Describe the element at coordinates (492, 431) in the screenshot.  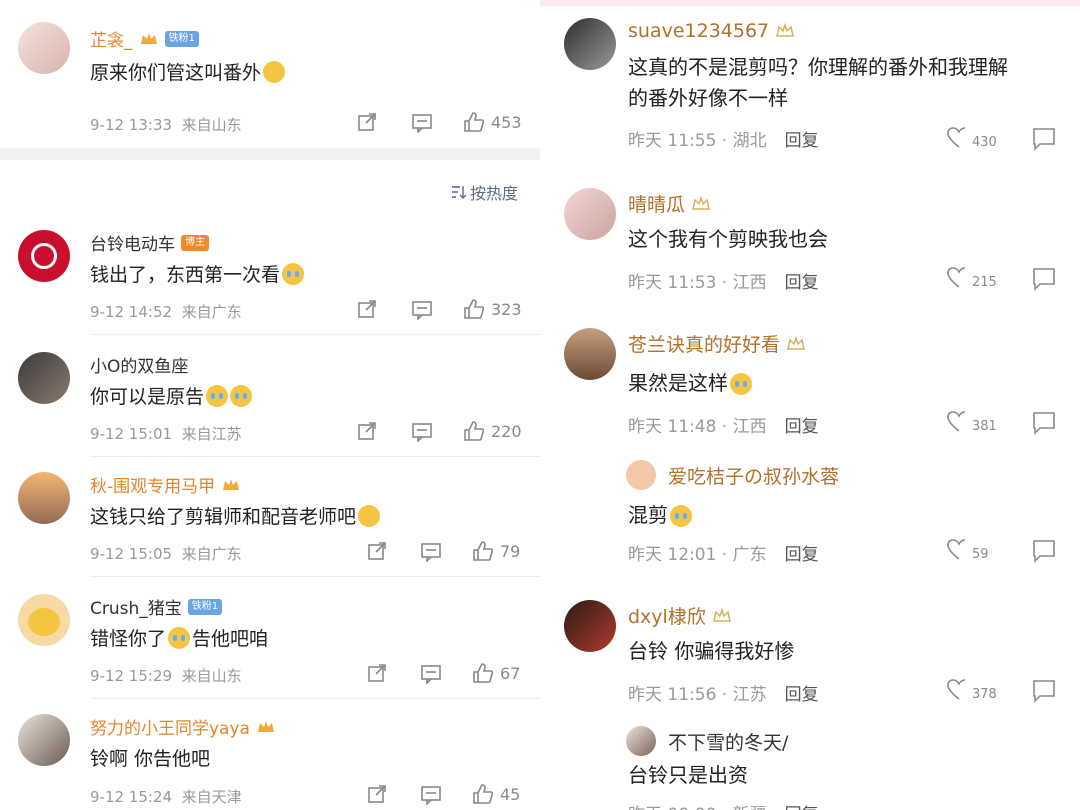
I see `like-button: 220` at that location.